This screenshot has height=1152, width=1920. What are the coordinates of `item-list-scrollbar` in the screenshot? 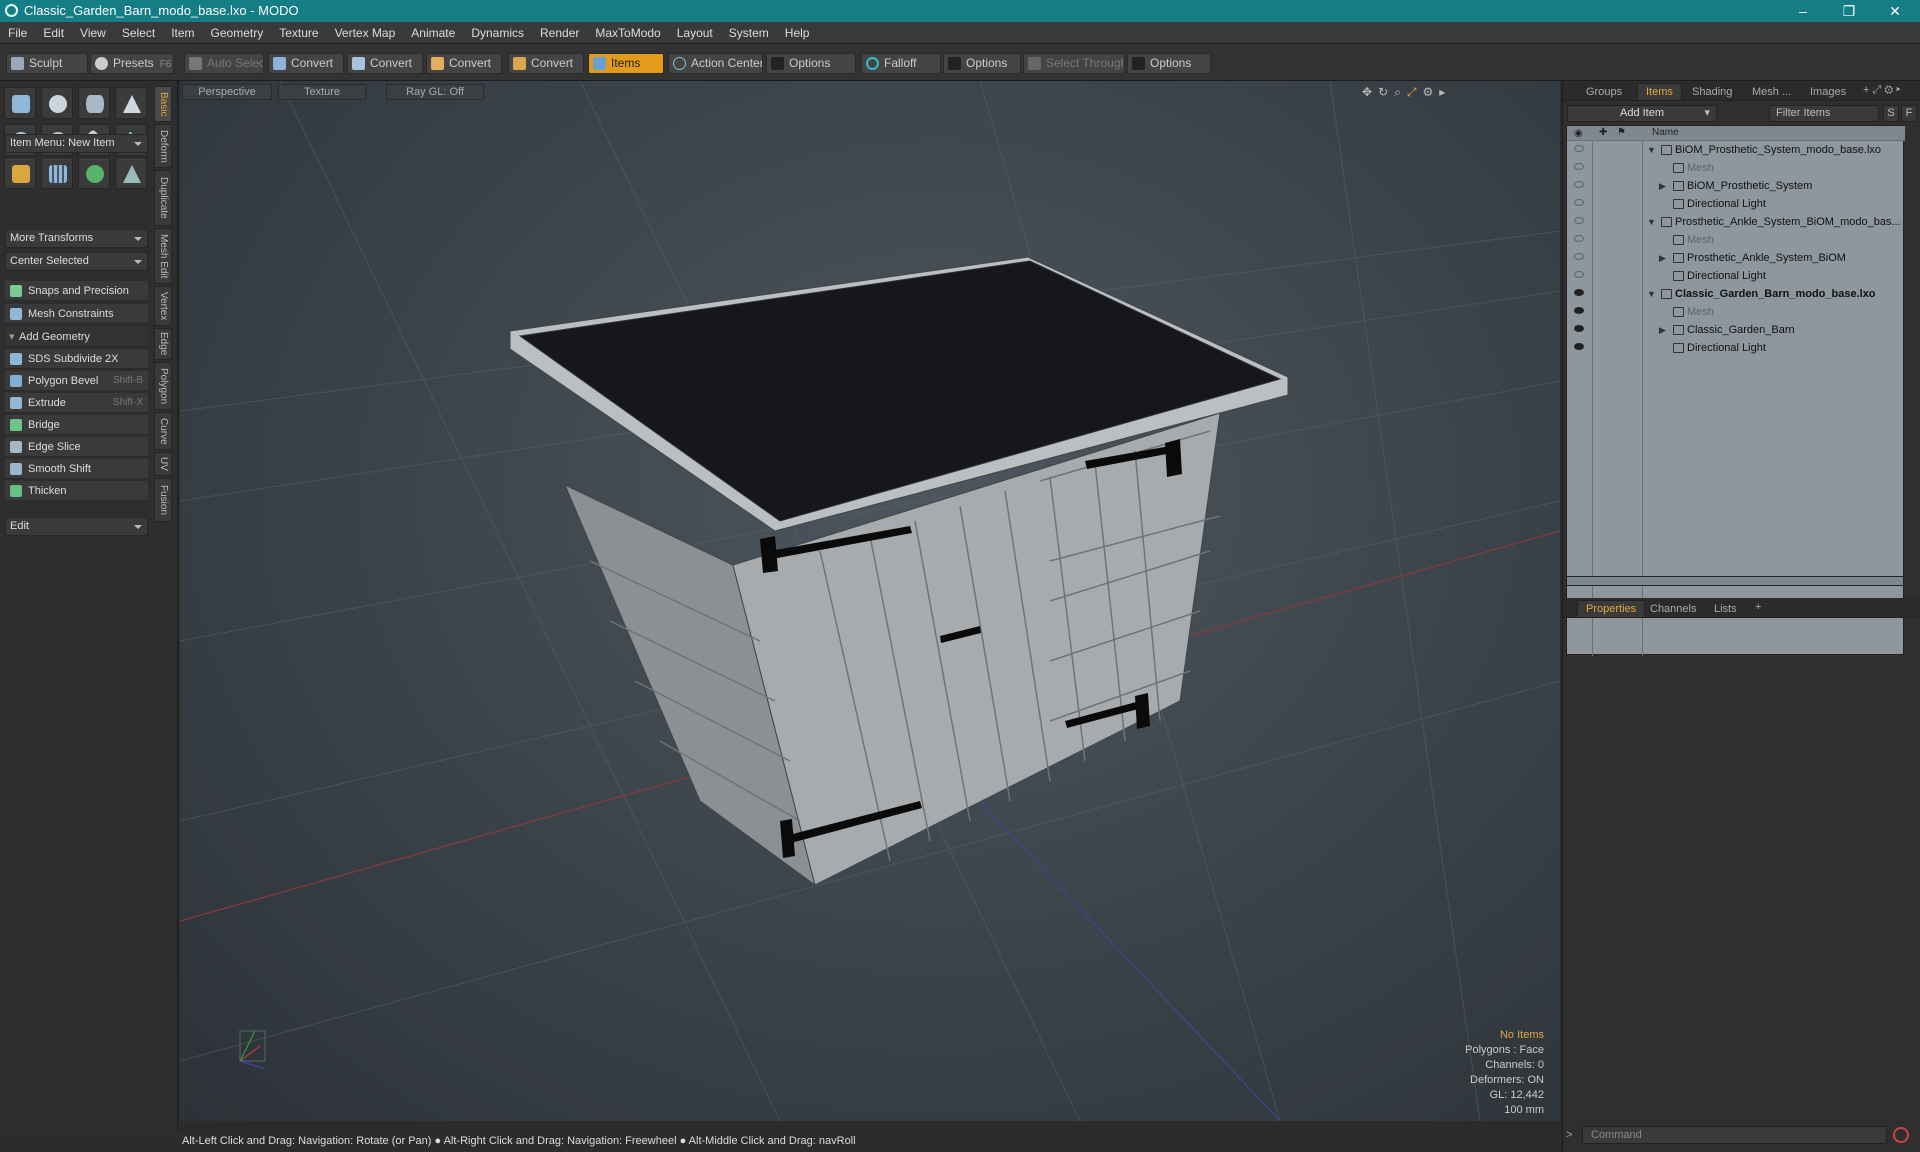 It's located at (1735, 581).